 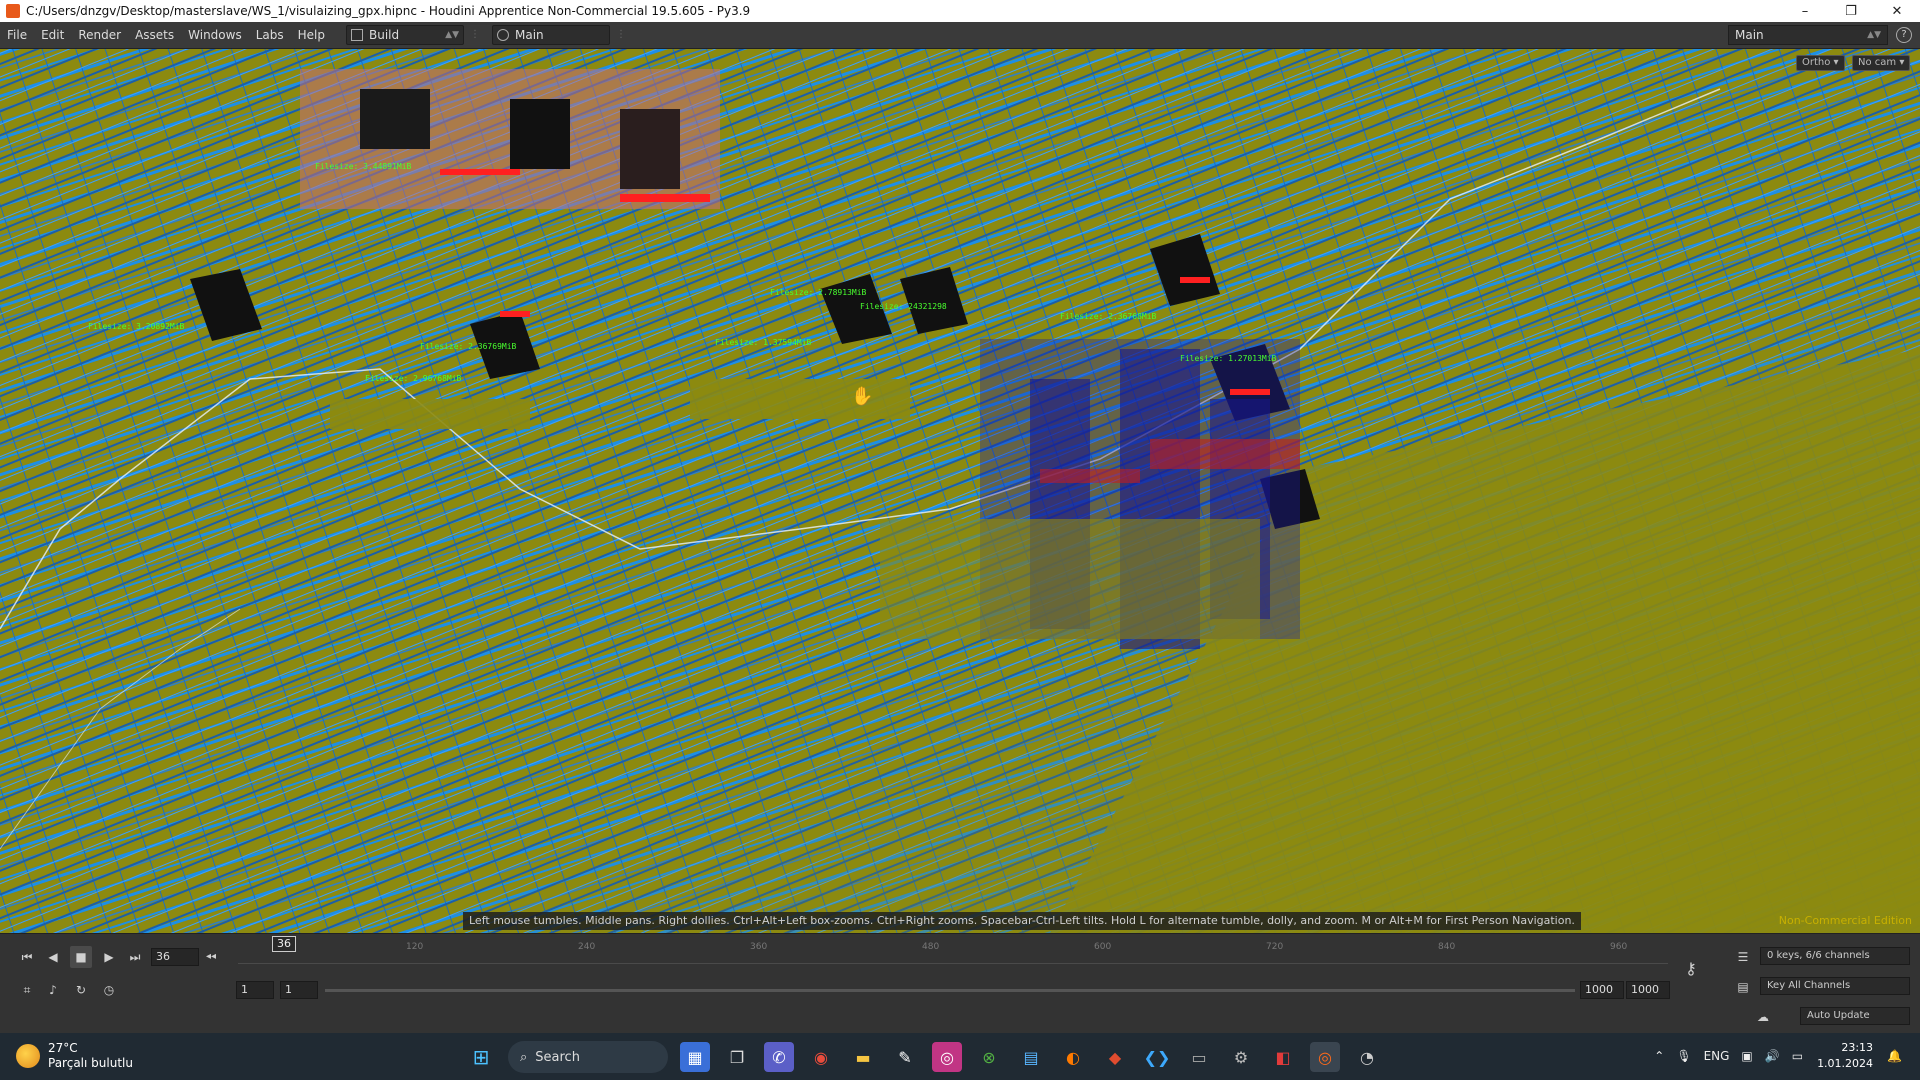 What do you see at coordinates (1717, 1056) in the screenshot?
I see `language-indicator: ENG` at bounding box center [1717, 1056].